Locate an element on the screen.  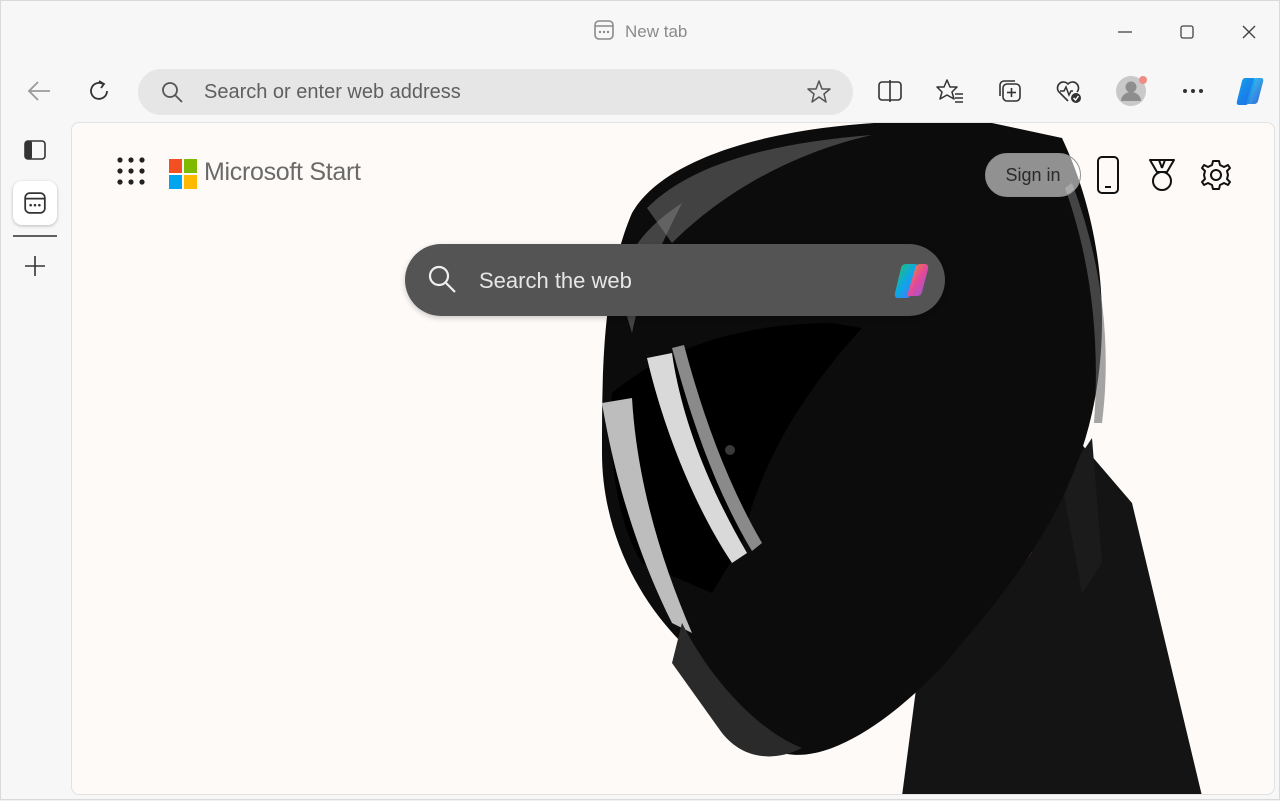
minimize-icon is located at coordinates (1125, 32).